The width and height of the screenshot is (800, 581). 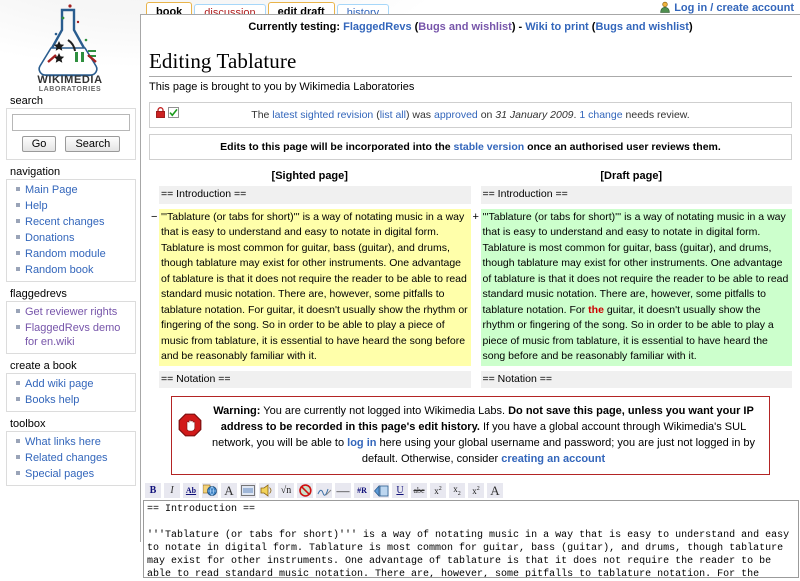 What do you see at coordinates (160, 112) in the screenshot?
I see `lock-icon` at bounding box center [160, 112].